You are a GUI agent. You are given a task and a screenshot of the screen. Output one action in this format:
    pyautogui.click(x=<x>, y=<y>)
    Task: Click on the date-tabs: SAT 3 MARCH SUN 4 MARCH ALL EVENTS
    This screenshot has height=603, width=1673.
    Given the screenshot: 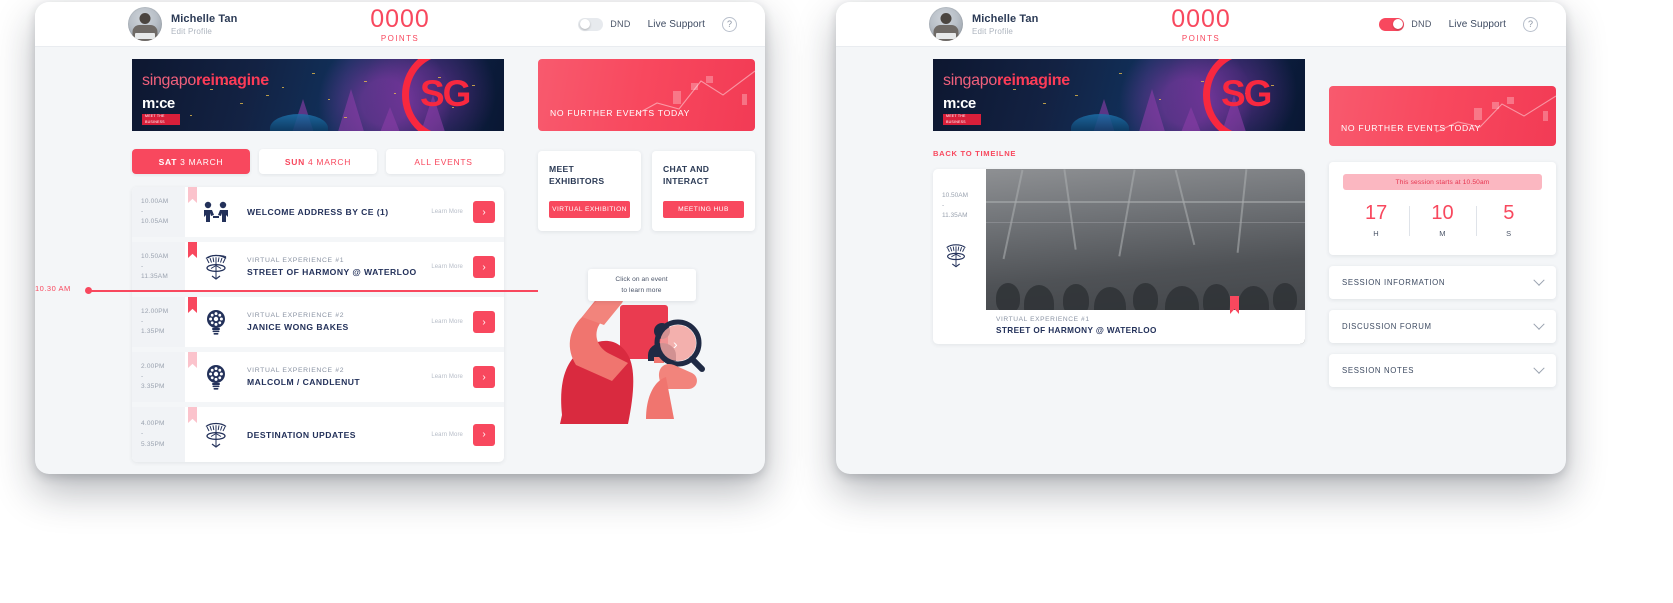 What is the action you would take?
    pyautogui.click(x=318, y=161)
    